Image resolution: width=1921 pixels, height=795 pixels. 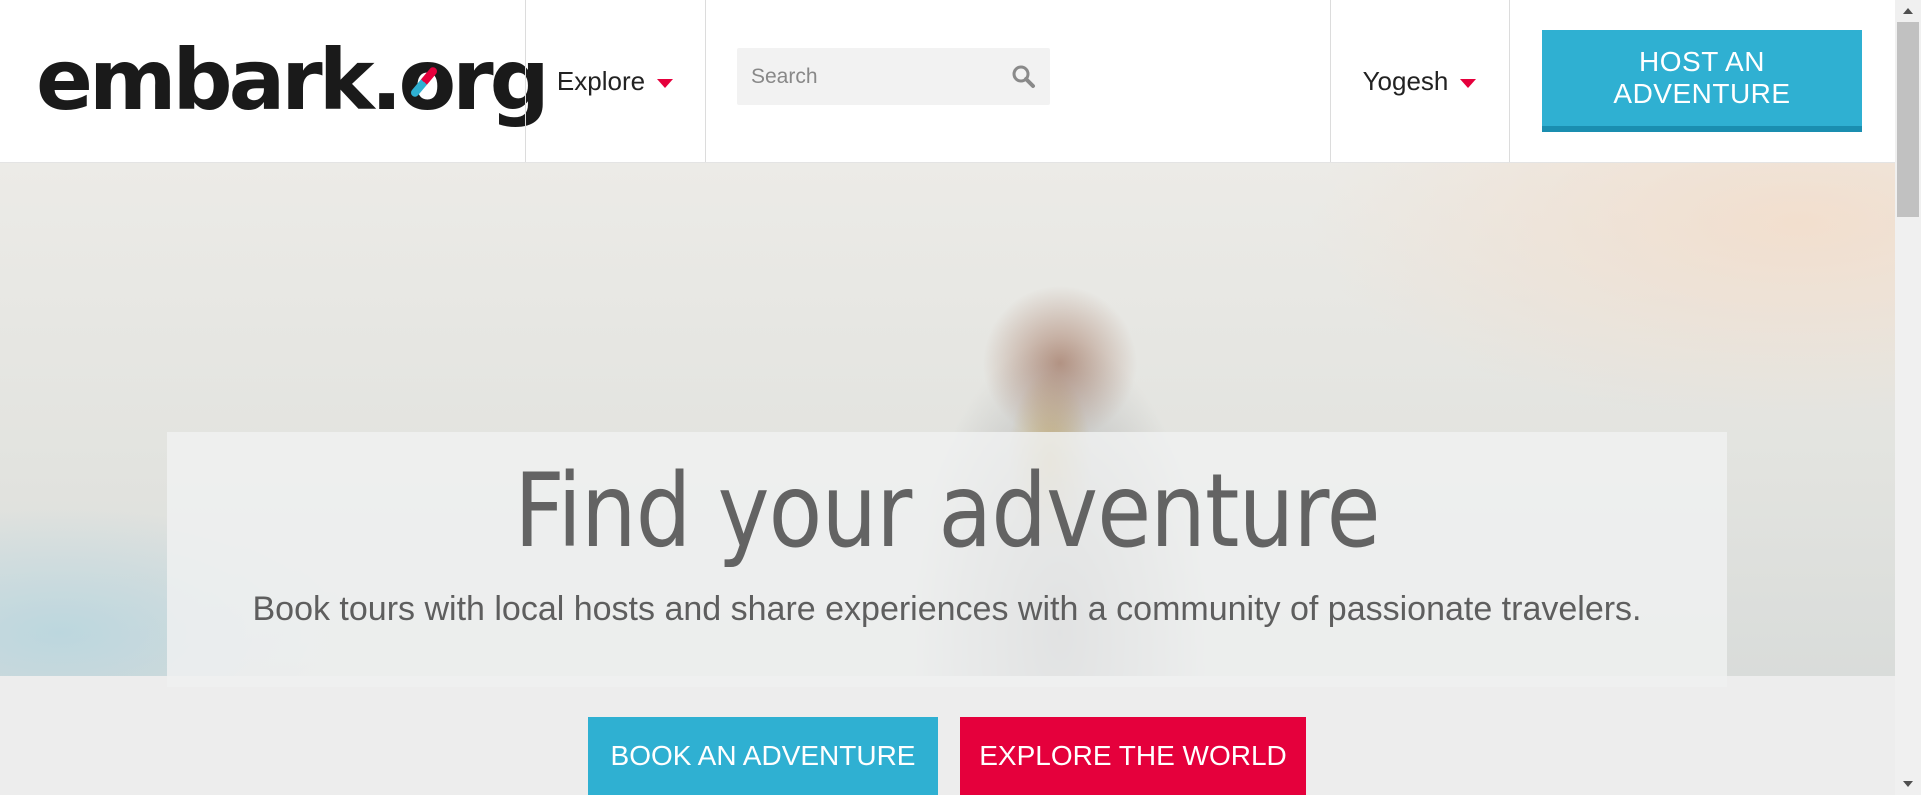 What do you see at coordinates (1908, 397) in the screenshot?
I see `page-scrollbar` at bounding box center [1908, 397].